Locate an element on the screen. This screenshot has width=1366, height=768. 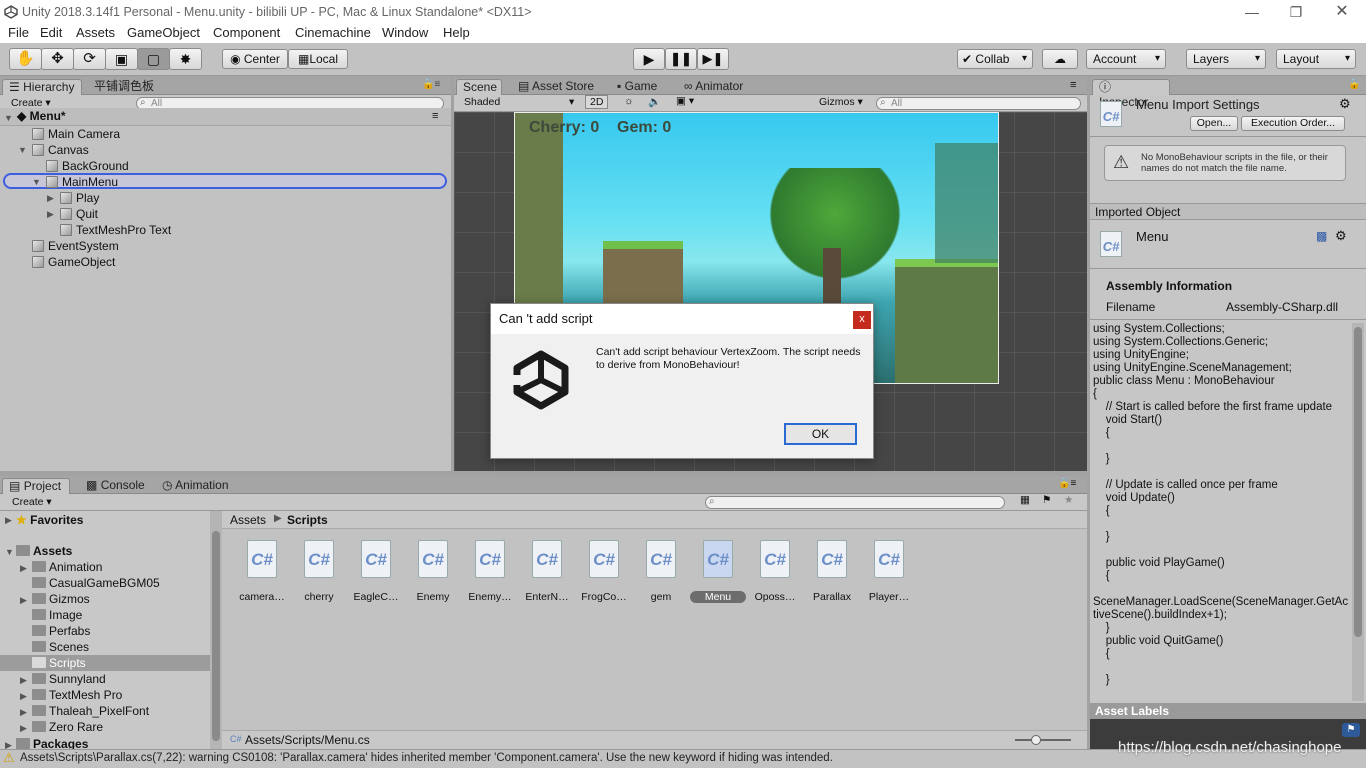
folder-perfabs: Perfabs is located at coordinates (61, 631).